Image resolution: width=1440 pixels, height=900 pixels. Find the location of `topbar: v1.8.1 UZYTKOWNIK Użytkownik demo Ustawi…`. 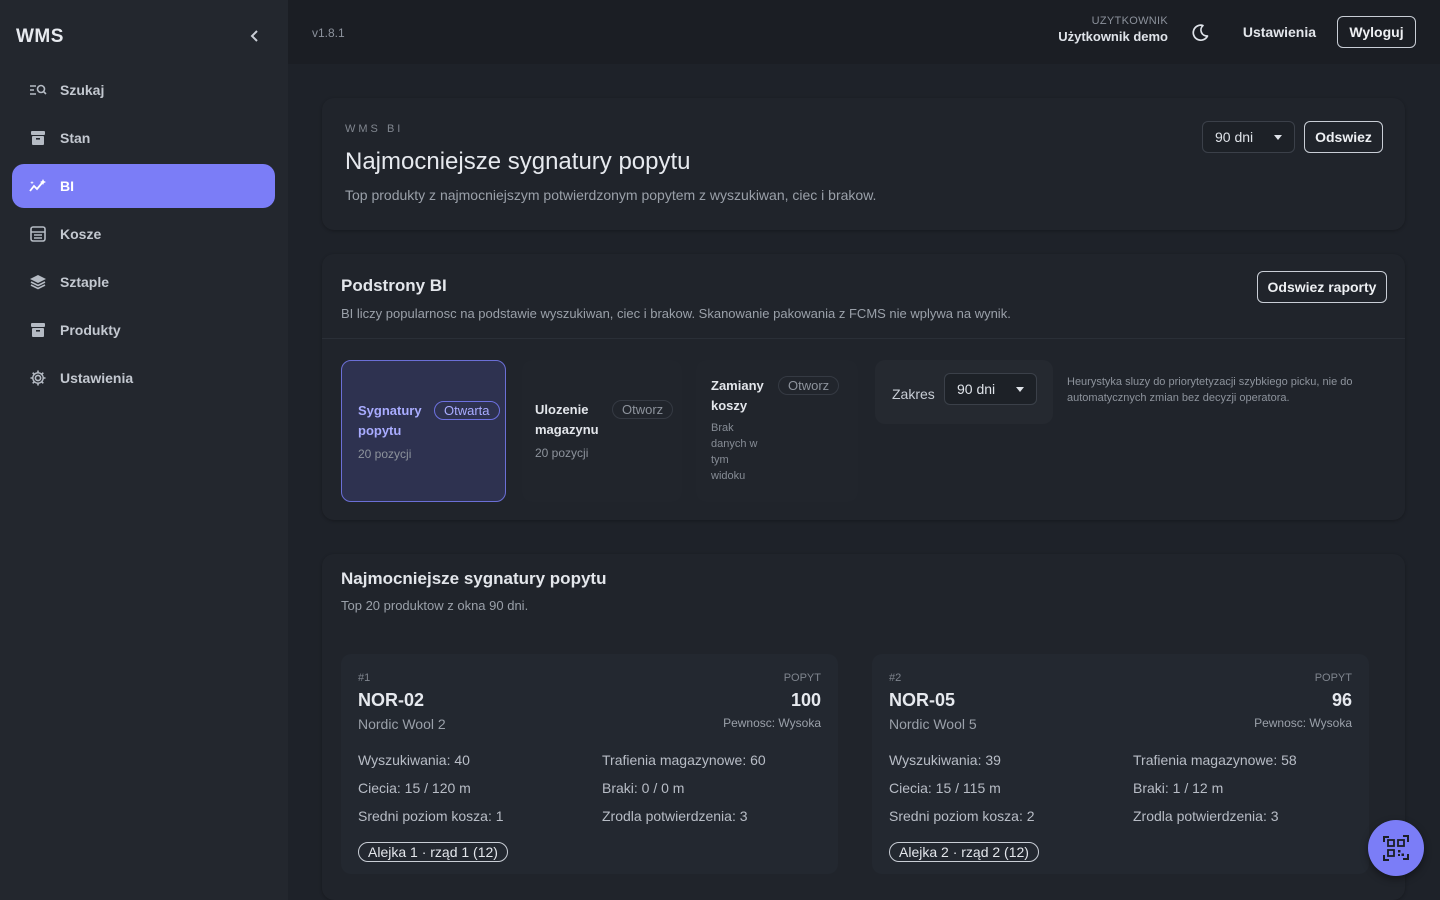

topbar: v1.8.1 UZYTKOWNIK Użytkownik demo Ustawi… is located at coordinates (864, 32).